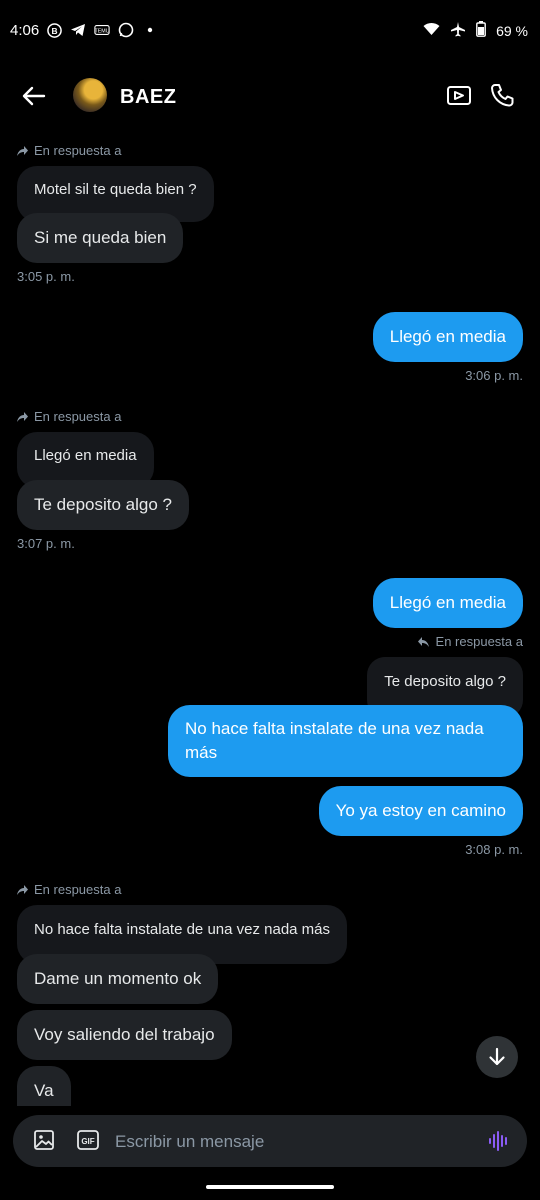 The height and width of the screenshot is (1200, 540). What do you see at coordinates (512, 30) in the screenshot?
I see `battery-percent: 69 %` at bounding box center [512, 30].